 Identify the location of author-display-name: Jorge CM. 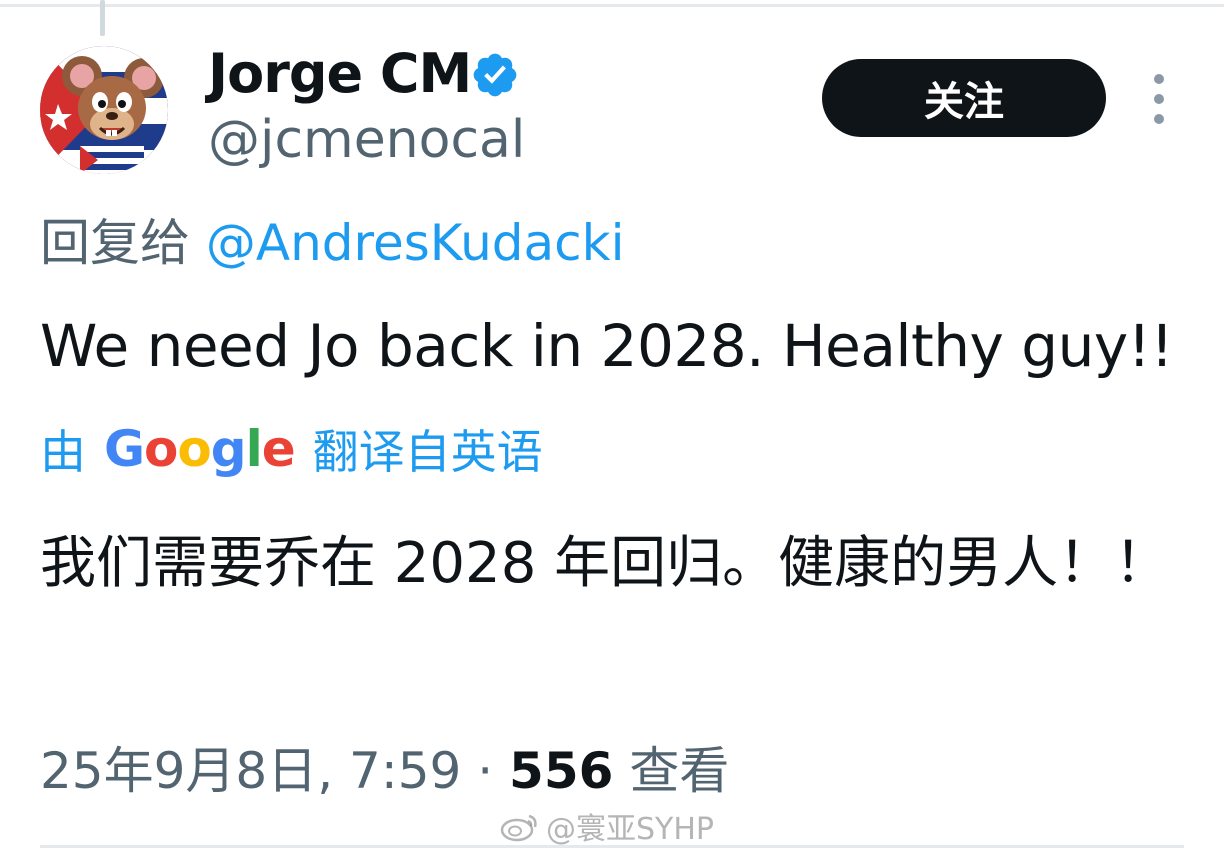
(340, 74).